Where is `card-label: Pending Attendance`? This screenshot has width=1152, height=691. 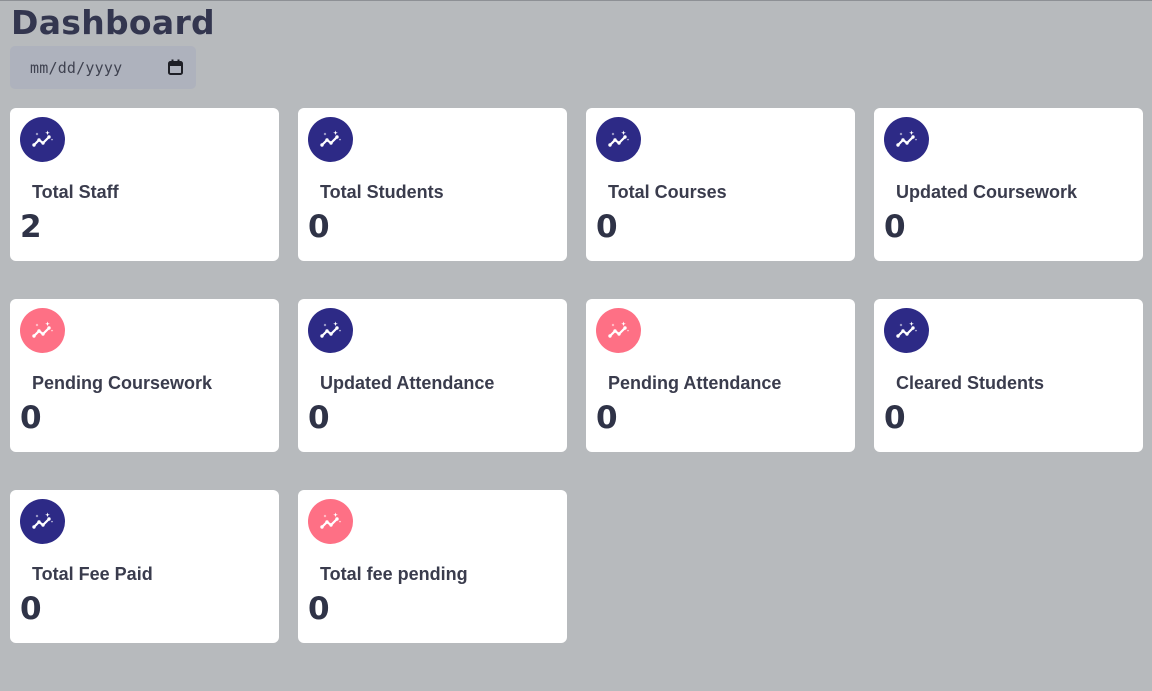 card-label: Pending Attendance is located at coordinates (695, 383).